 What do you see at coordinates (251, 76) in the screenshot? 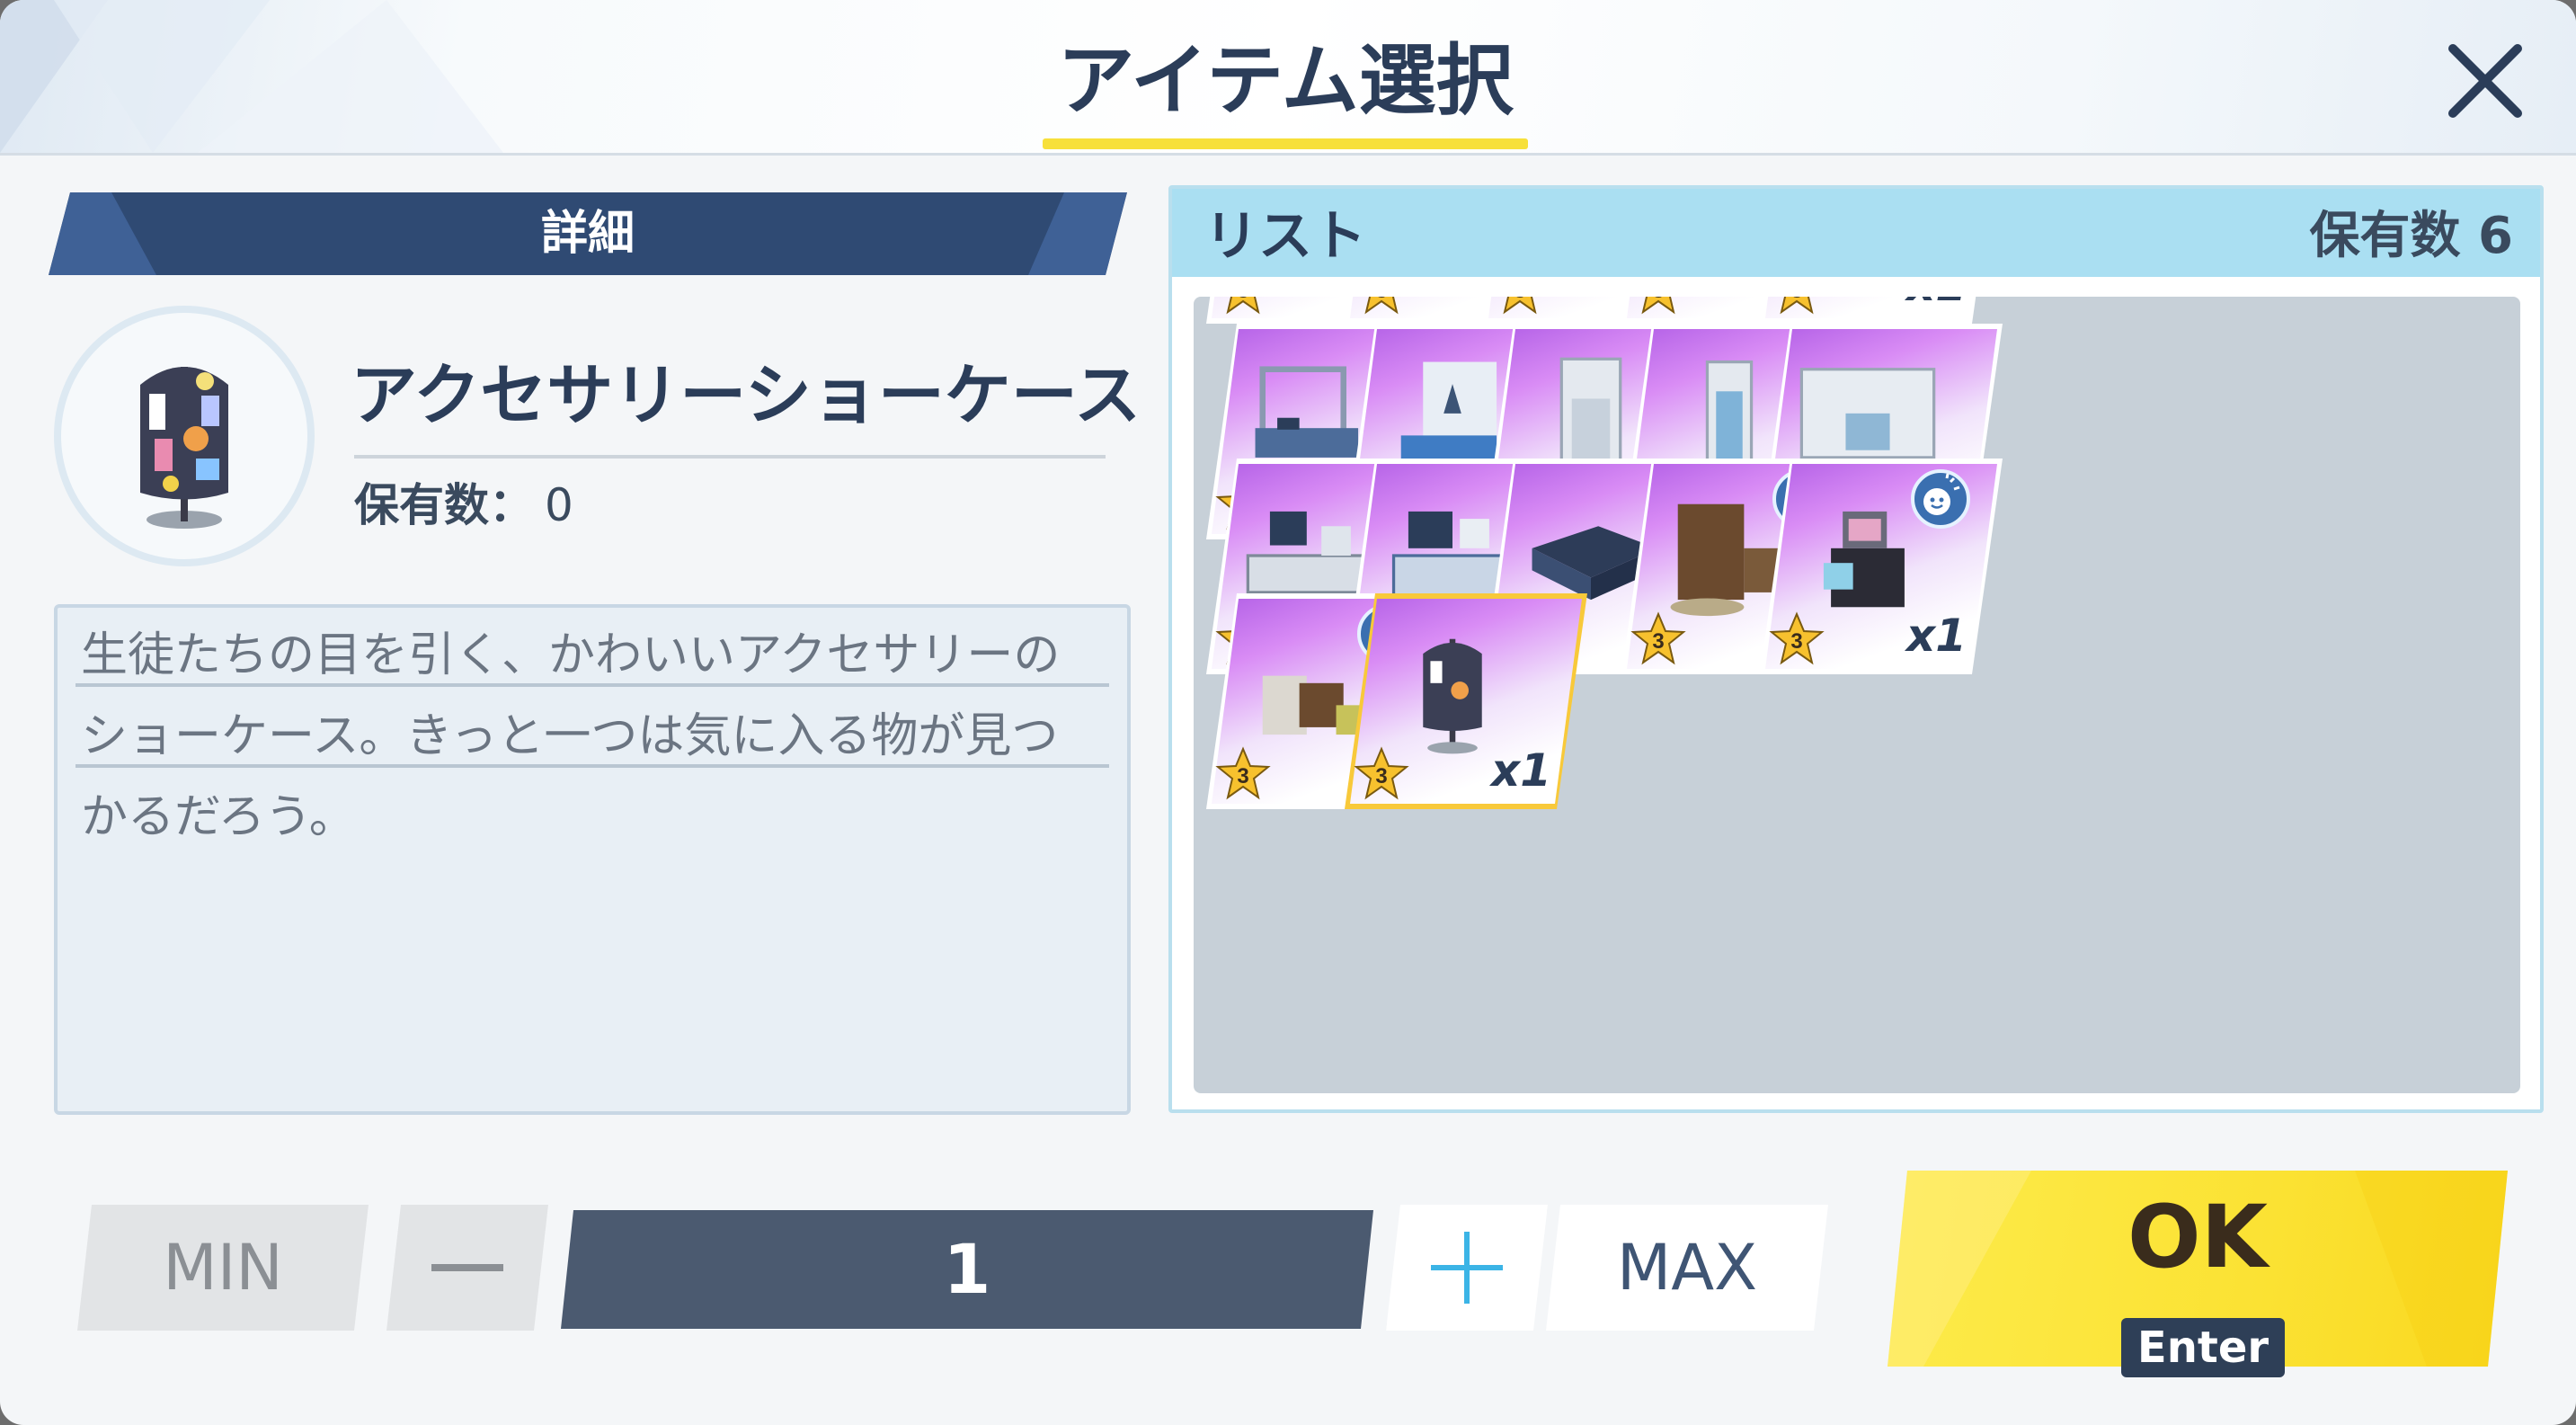
I see `header-decoration` at bounding box center [251, 76].